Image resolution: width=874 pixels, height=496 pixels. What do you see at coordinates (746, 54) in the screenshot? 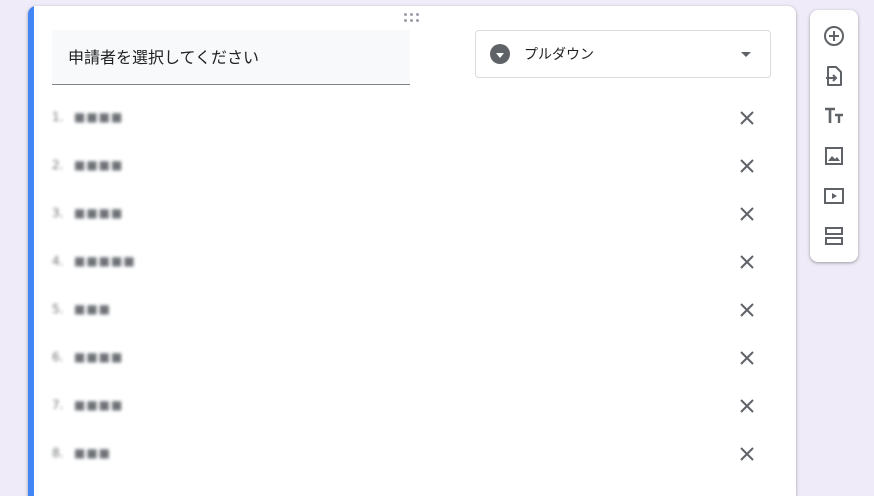
I see `caret-down-icon` at bounding box center [746, 54].